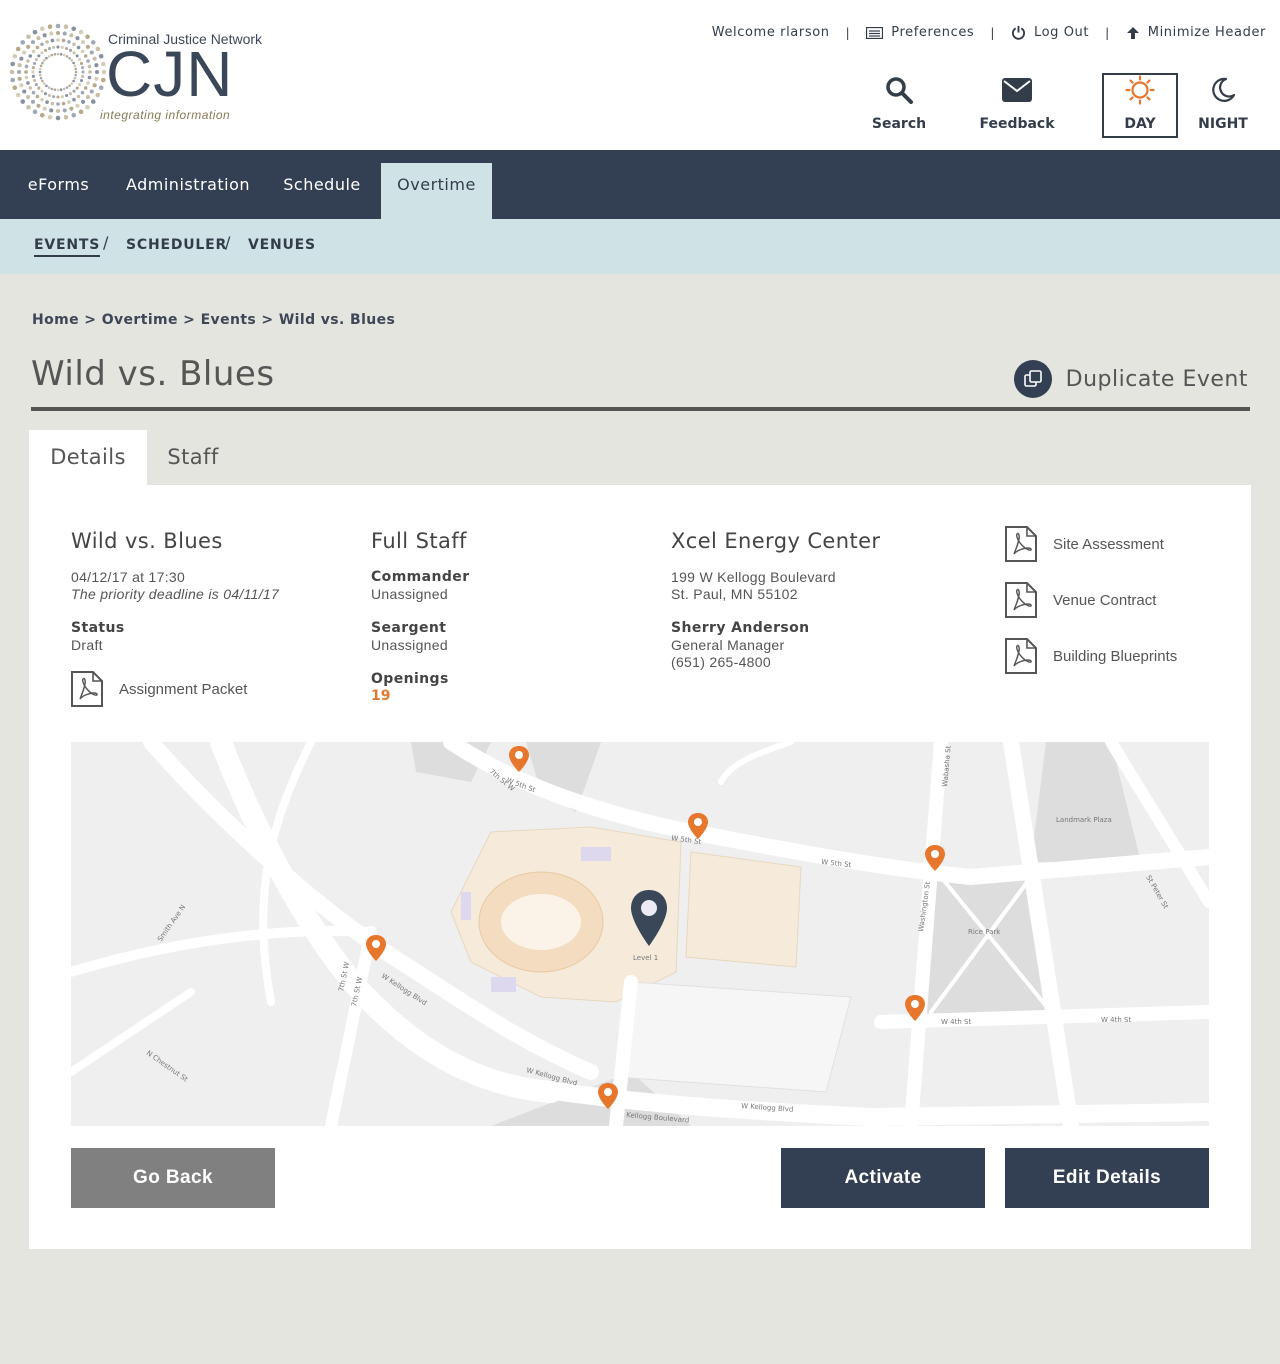 The width and height of the screenshot is (1280, 1364). I want to click on nav-item-administration: Administration, so click(188, 191).